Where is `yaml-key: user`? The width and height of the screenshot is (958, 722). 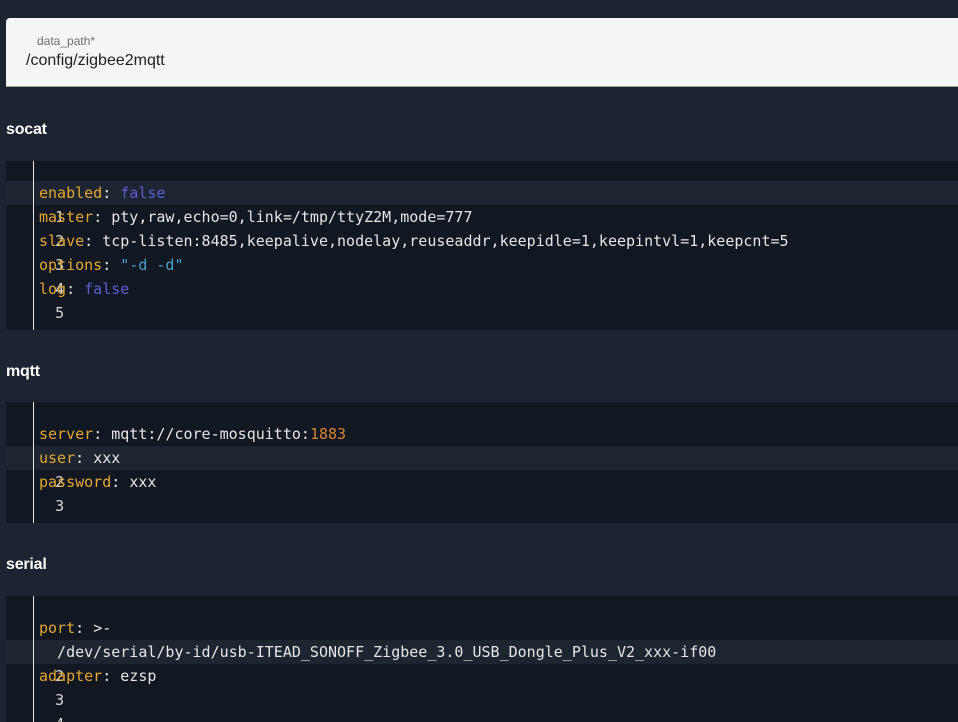 yaml-key: user is located at coordinates (57, 458).